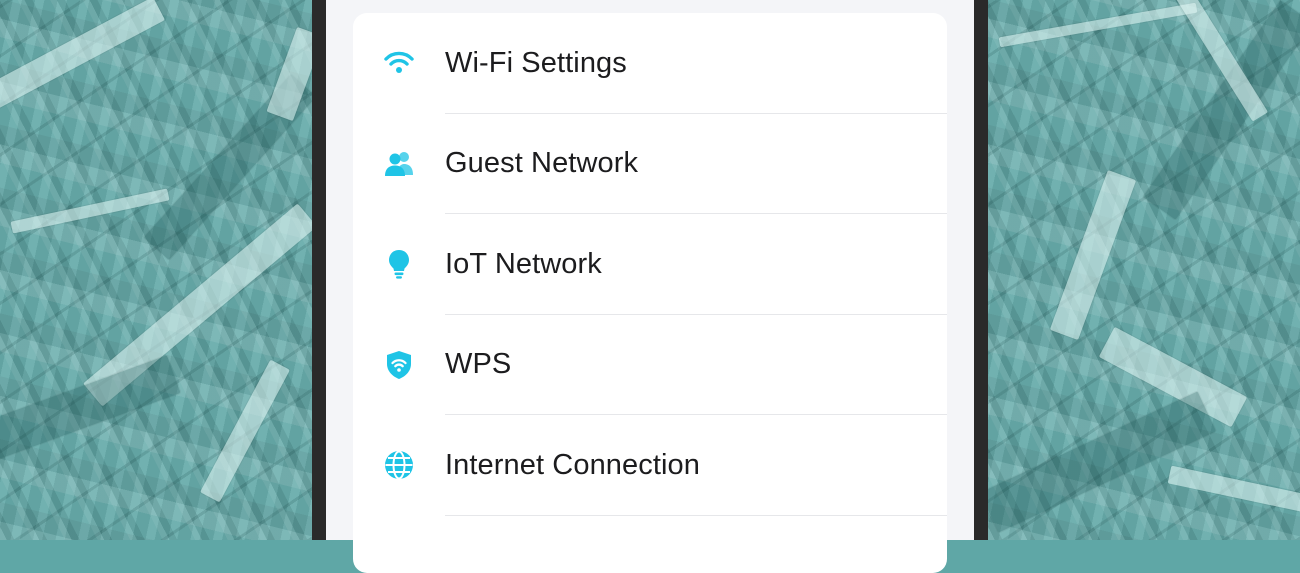  What do you see at coordinates (650, 264) in the screenshot?
I see `menu-item-iot-network: IoT Network` at bounding box center [650, 264].